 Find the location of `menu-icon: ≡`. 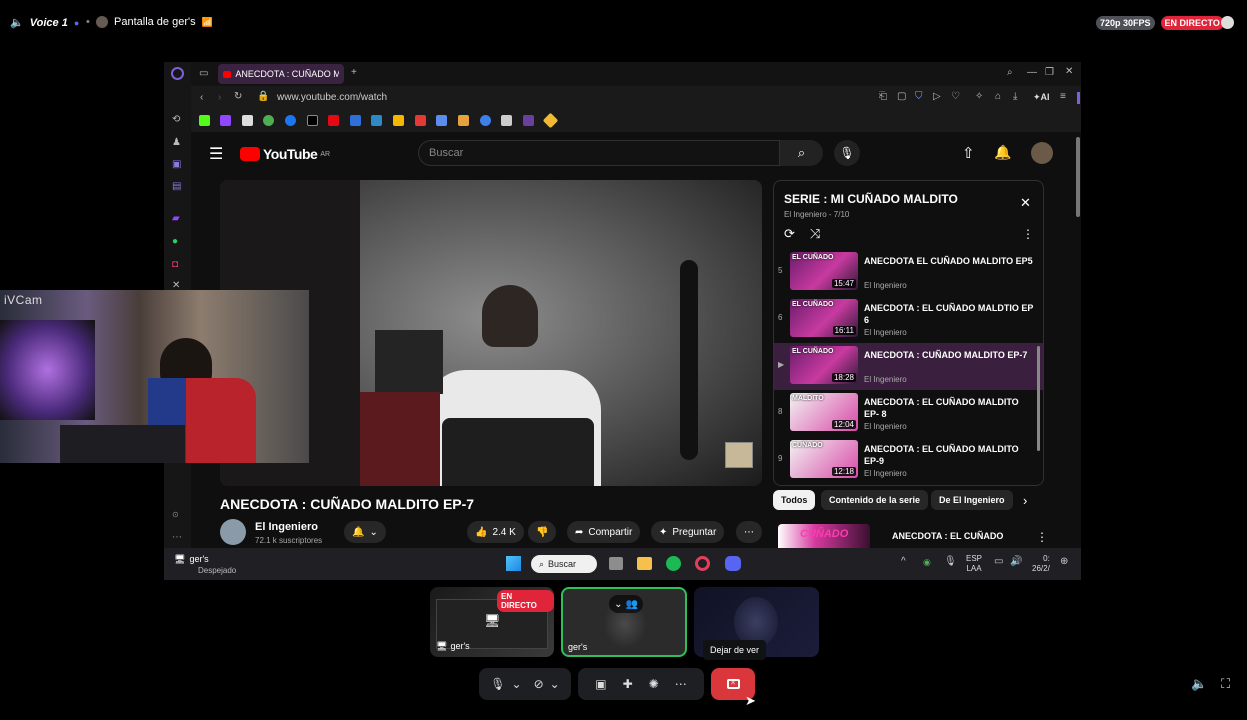

menu-icon: ≡ is located at coordinates (1063, 96).